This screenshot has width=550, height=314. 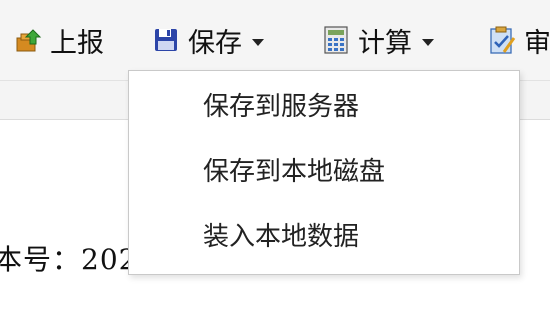 What do you see at coordinates (502, 40) in the screenshot?
I see `clipboard-check-icon` at bounding box center [502, 40].